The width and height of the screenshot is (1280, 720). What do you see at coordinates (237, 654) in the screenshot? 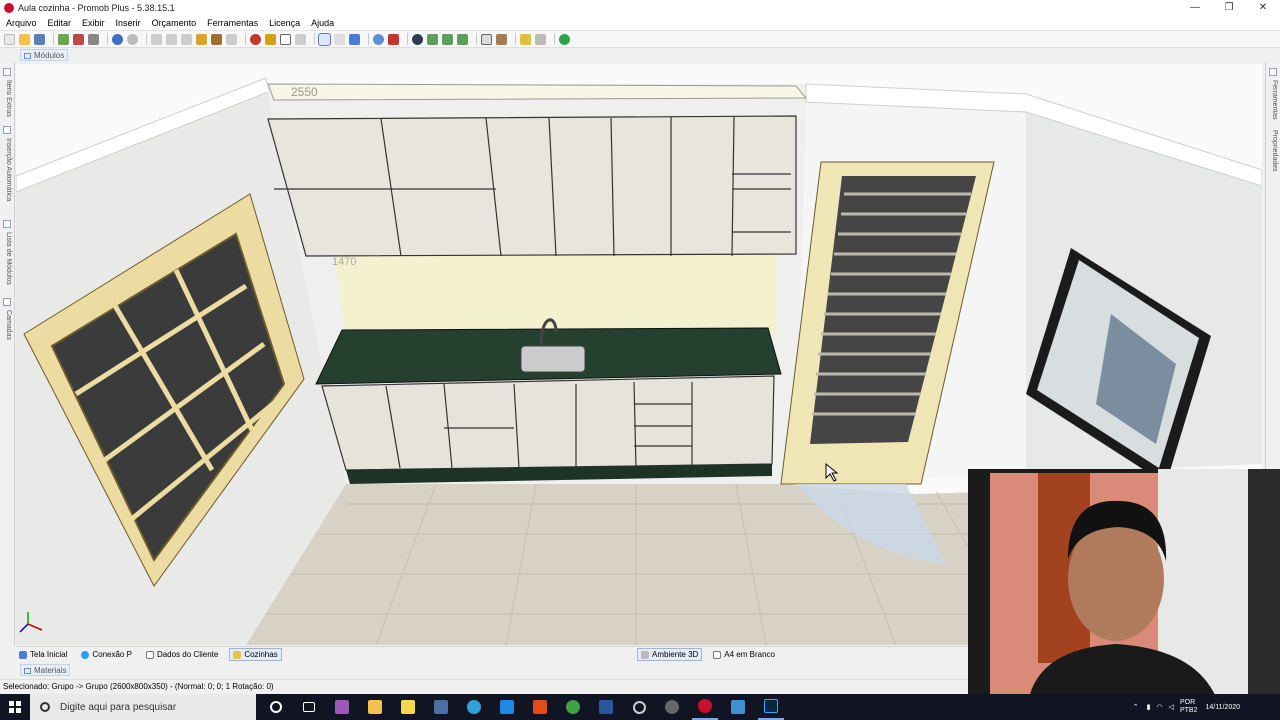
I see `folder-icon` at bounding box center [237, 654].